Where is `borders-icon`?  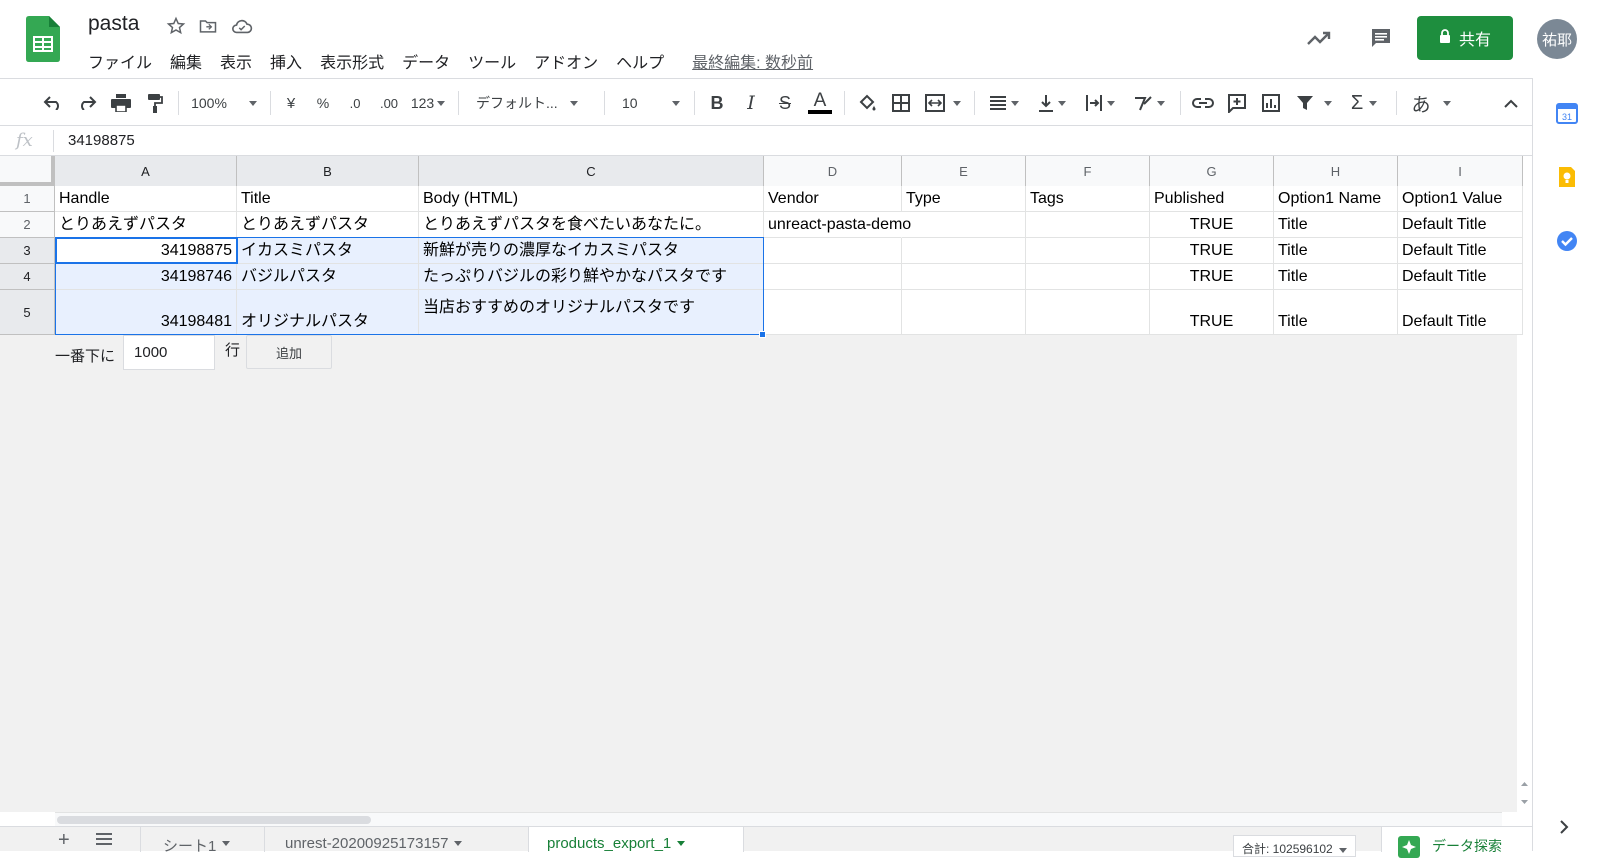
borders-icon is located at coordinates (901, 103).